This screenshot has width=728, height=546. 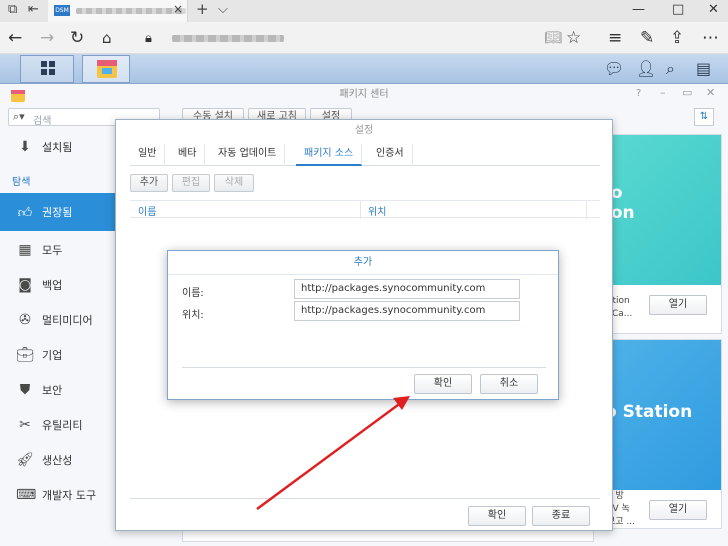 What do you see at coordinates (234, 183) in the screenshot?
I see `delete-source-button: 삭제` at bounding box center [234, 183].